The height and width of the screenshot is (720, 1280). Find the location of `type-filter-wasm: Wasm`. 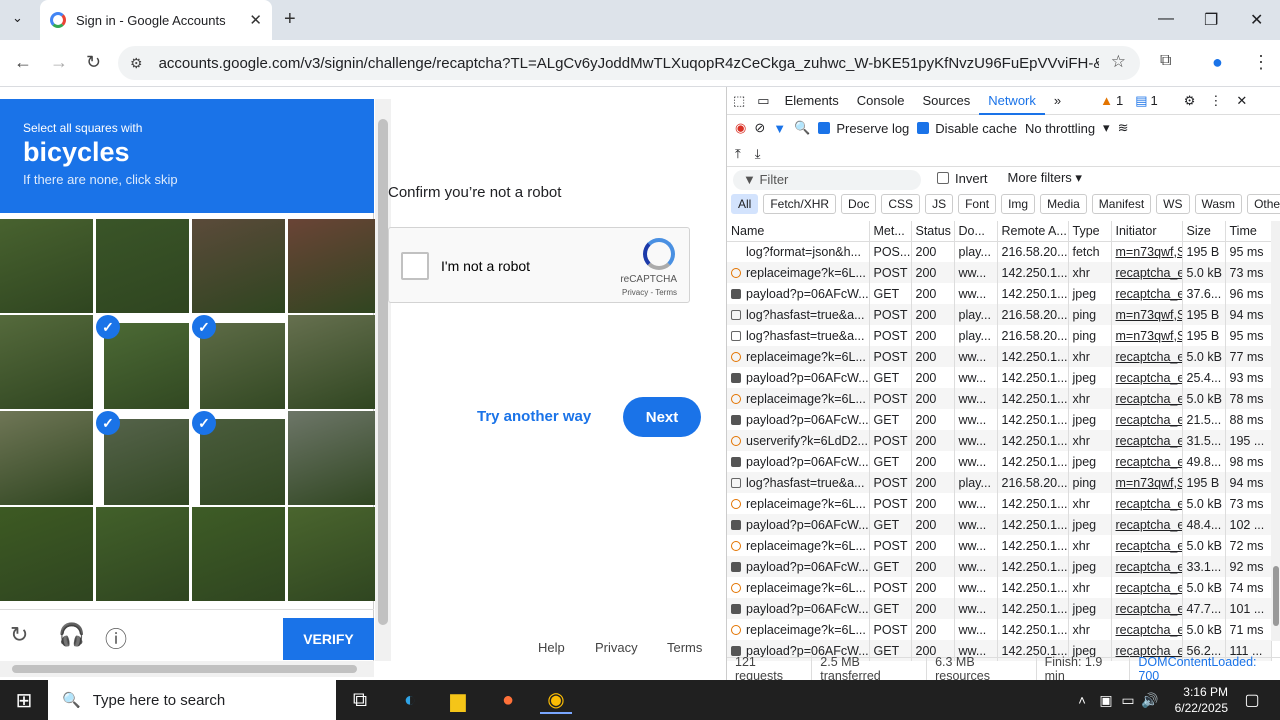

type-filter-wasm: Wasm is located at coordinates (1218, 204).